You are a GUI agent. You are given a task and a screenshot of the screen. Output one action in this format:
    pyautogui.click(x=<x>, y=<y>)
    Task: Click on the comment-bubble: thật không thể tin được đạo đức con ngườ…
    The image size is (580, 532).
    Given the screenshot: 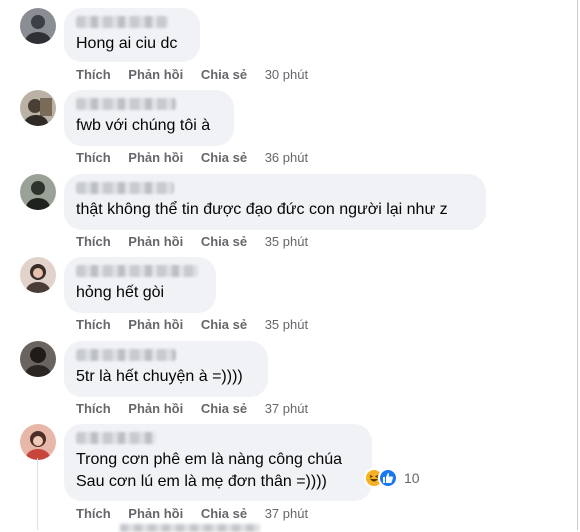 What is the action you would take?
    pyautogui.click(x=275, y=202)
    